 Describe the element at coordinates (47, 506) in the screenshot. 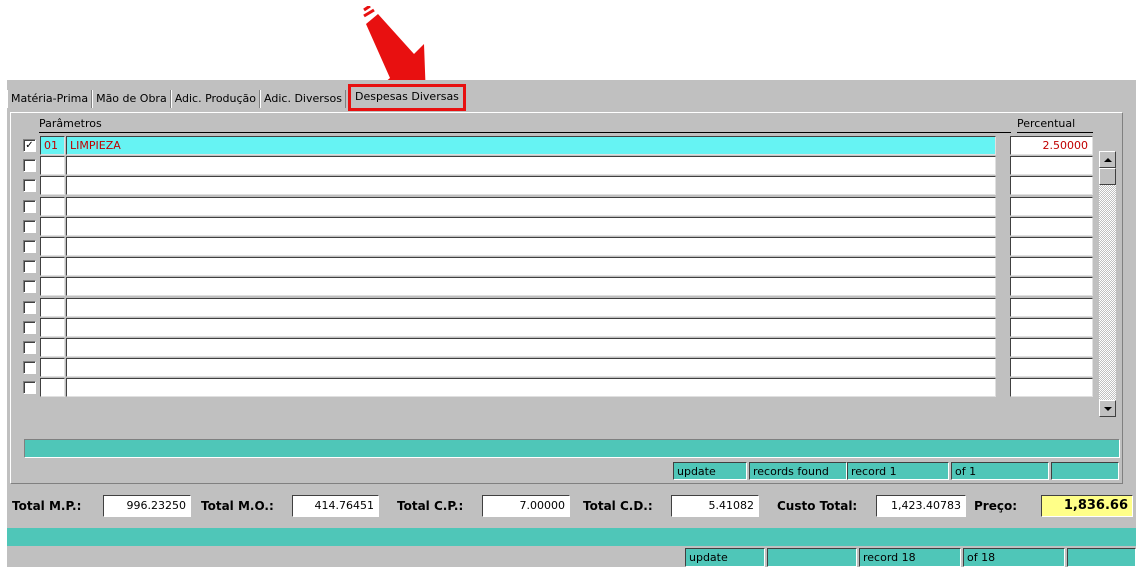

I see `total-mp-label: Total M.P.:` at that location.